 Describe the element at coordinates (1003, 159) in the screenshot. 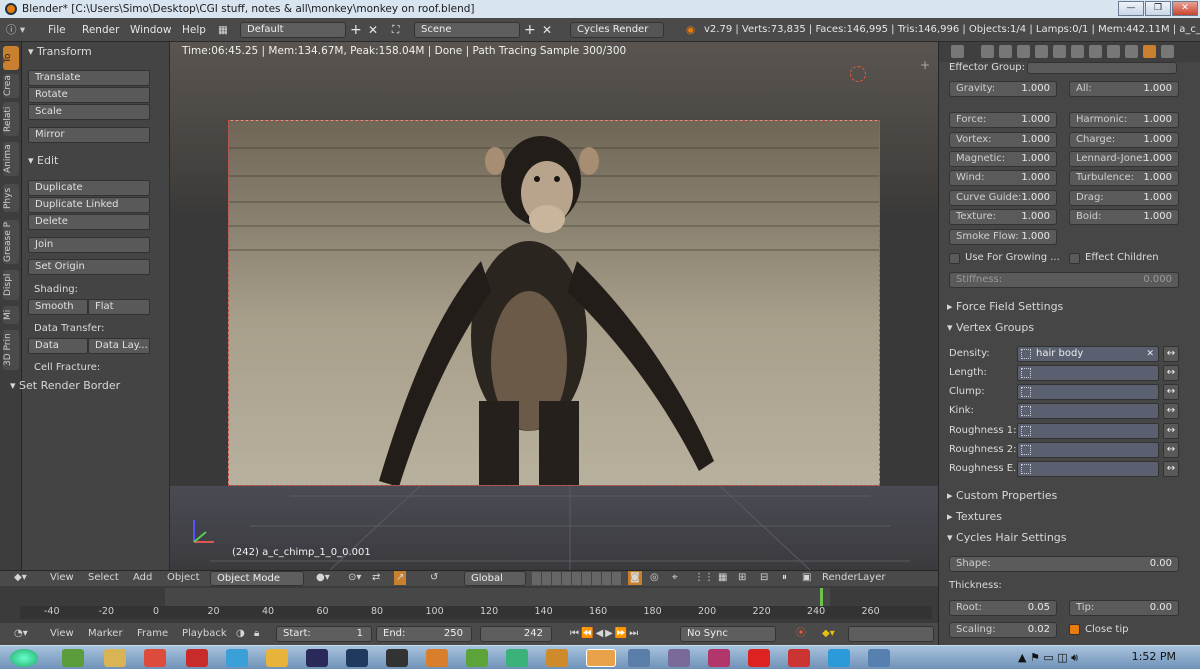

I see `magnetic-field: Magnetic: 1.000` at that location.